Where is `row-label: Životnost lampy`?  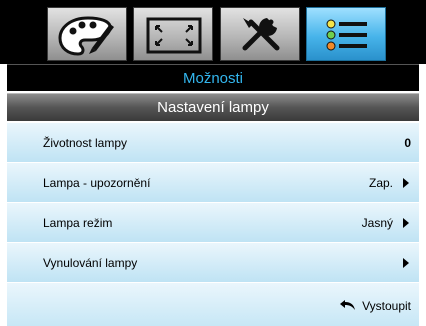
row-label: Životnost lampy is located at coordinates (85, 143).